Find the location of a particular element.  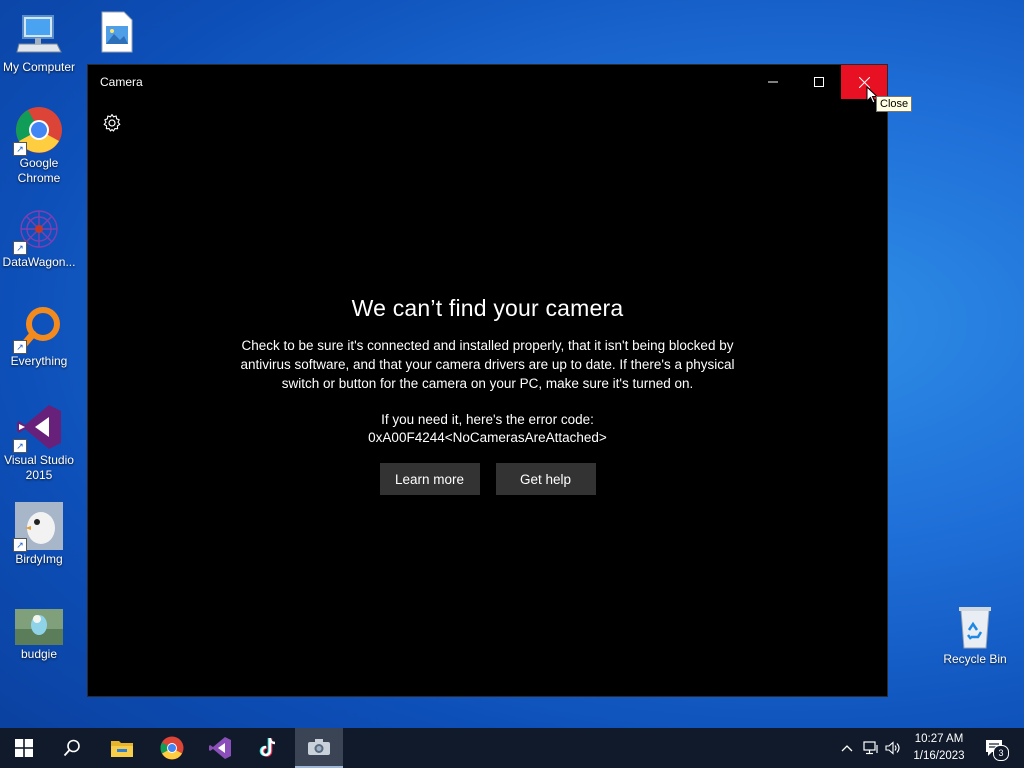

desktop-icon-image-file is located at coordinates (116, 35).